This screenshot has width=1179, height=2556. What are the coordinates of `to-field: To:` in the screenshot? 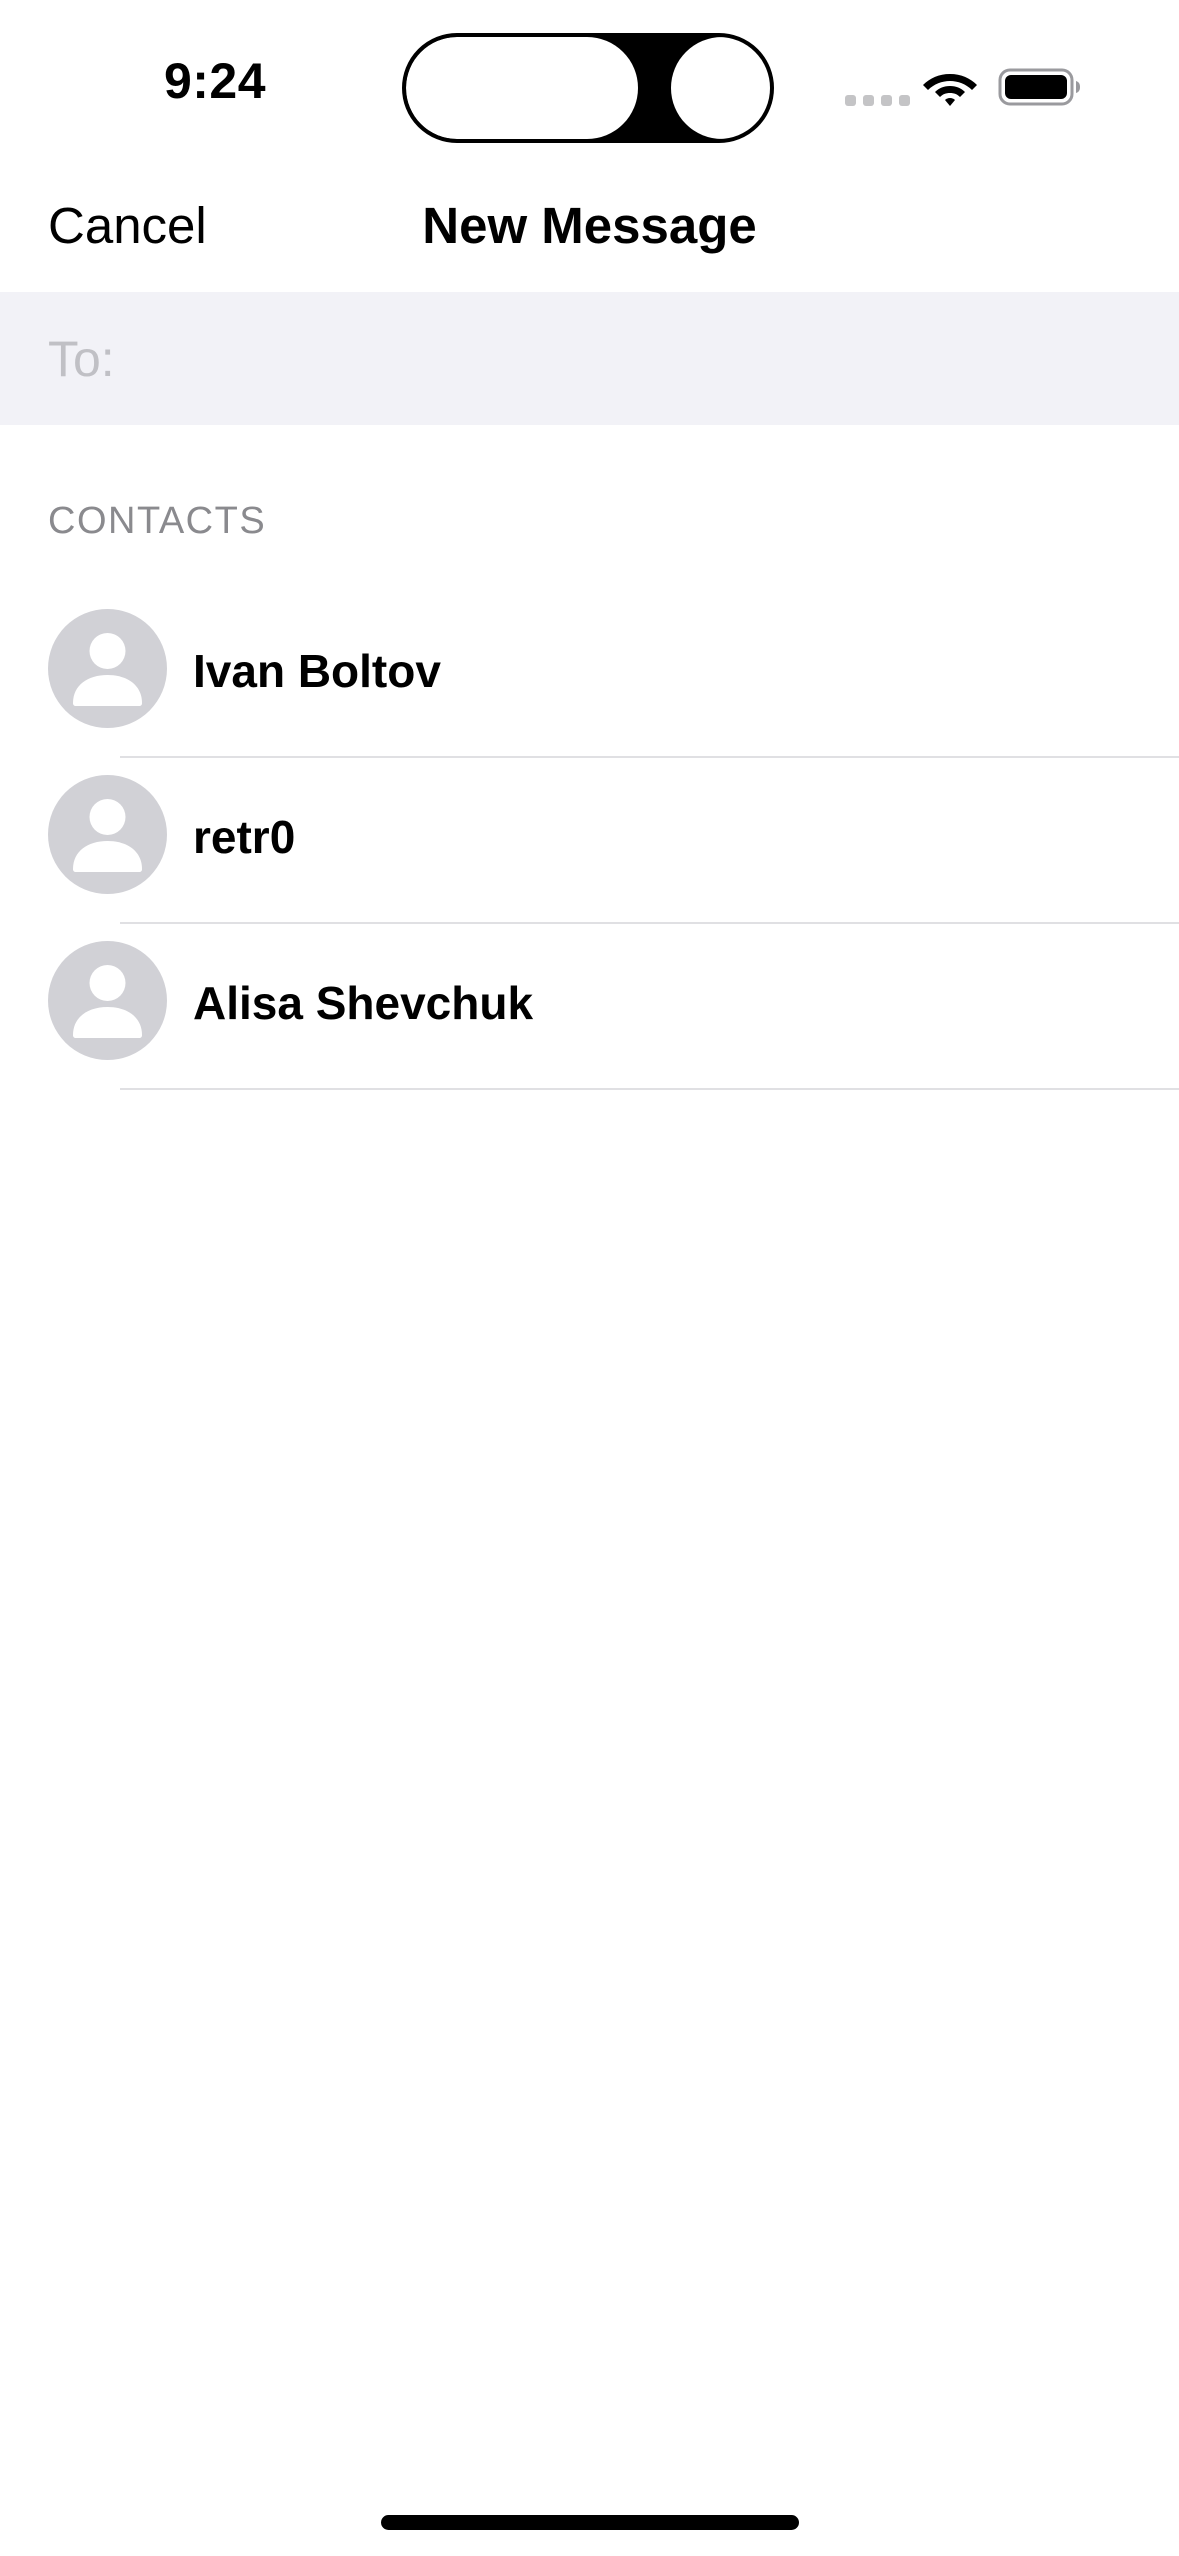 It's located at (589, 358).